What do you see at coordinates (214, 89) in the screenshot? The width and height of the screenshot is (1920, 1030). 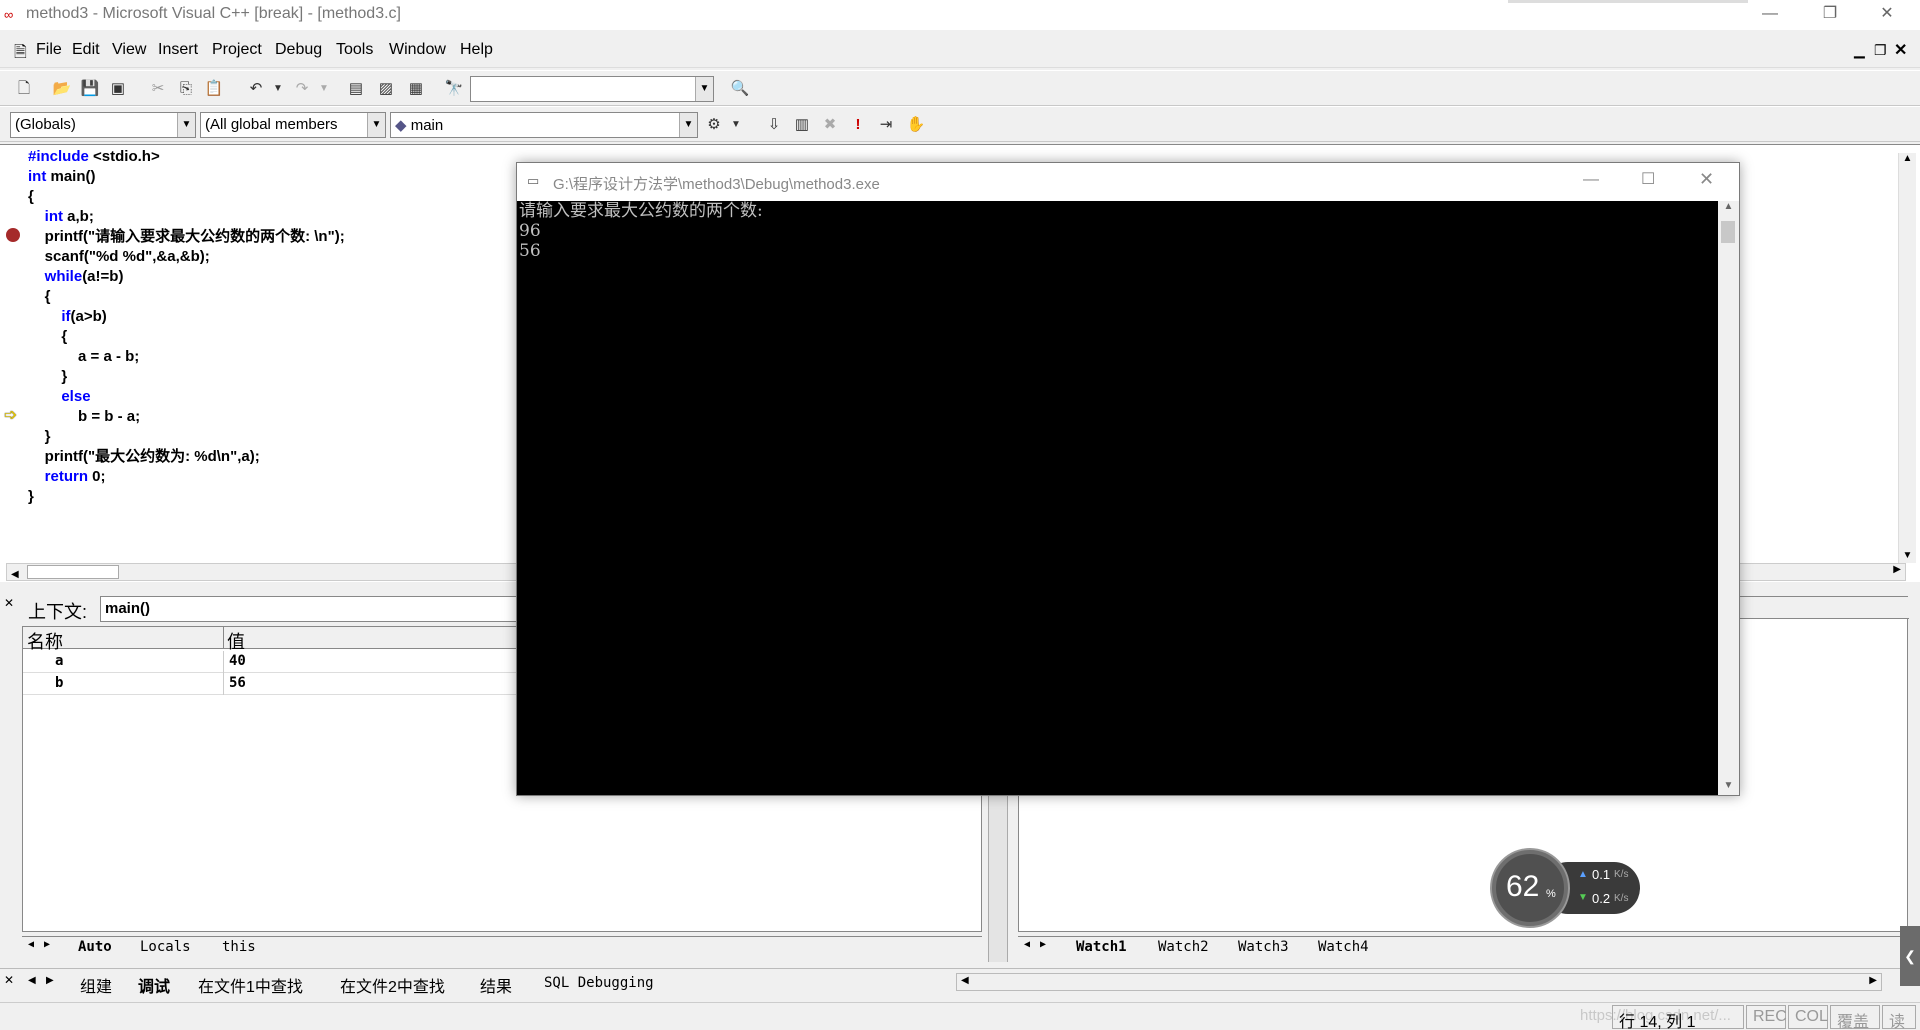 I see `paste-icon: 📋` at bounding box center [214, 89].